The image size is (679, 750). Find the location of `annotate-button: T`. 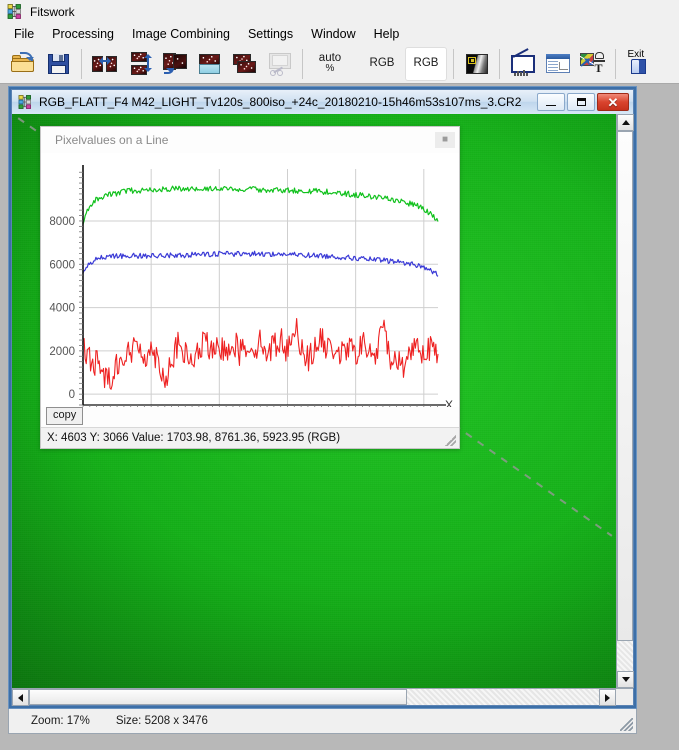

annotate-button: T is located at coordinates (592, 64).